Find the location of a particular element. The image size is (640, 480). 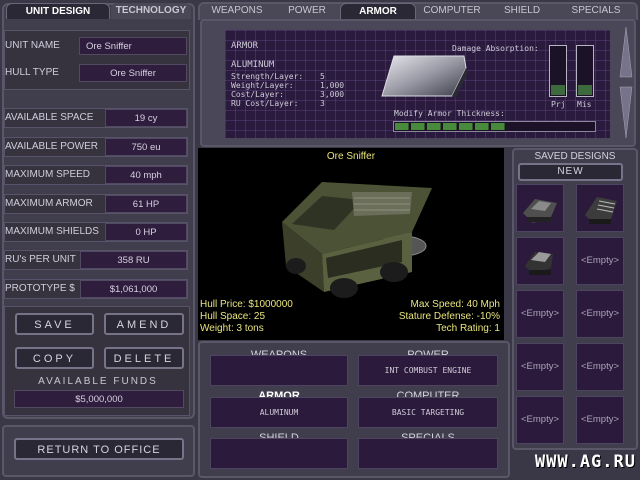

armor-slot: ALUMINUM is located at coordinates (279, 412).